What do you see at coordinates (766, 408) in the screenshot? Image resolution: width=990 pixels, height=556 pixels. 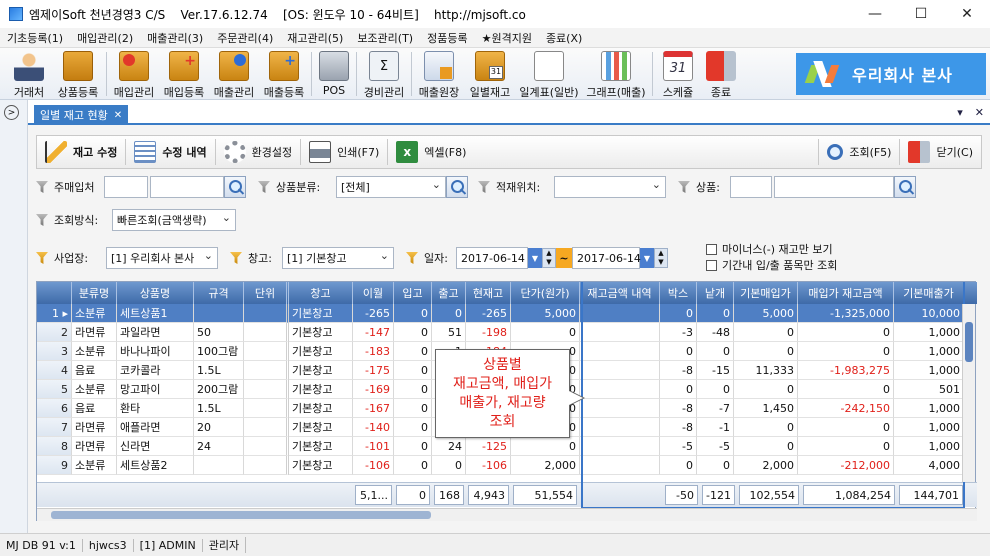 I see `cell-base-buy: 1,450` at bounding box center [766, 408].